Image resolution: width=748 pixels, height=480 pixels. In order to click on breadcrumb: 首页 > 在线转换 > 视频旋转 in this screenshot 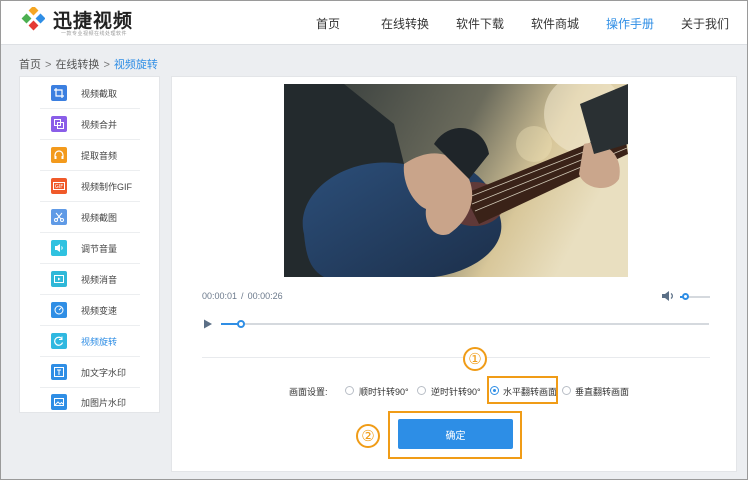, I will do `click(88, 64)`.